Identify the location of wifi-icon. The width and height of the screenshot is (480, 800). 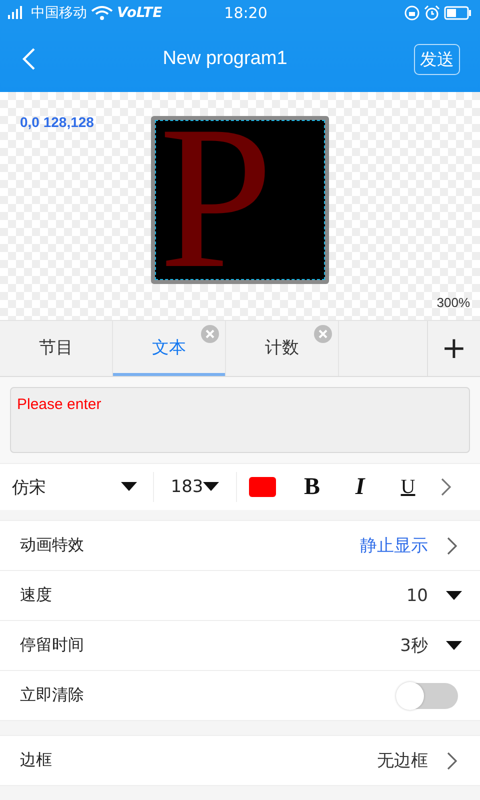
(102, 13).